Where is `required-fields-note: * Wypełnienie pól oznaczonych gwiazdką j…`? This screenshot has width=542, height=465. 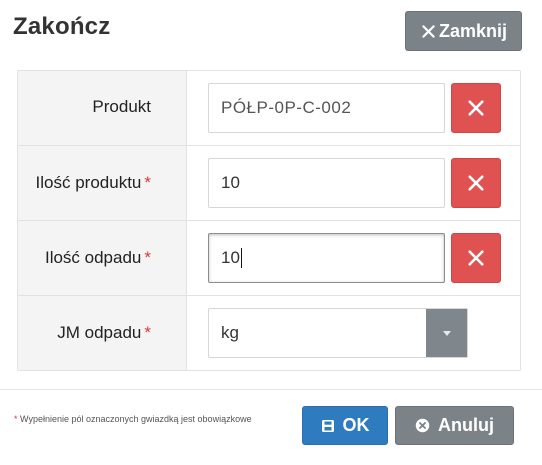
required-fields-note: * Wypełnienie pól oznaczonych gwiazdką j… is located at coordinates (133, 419).